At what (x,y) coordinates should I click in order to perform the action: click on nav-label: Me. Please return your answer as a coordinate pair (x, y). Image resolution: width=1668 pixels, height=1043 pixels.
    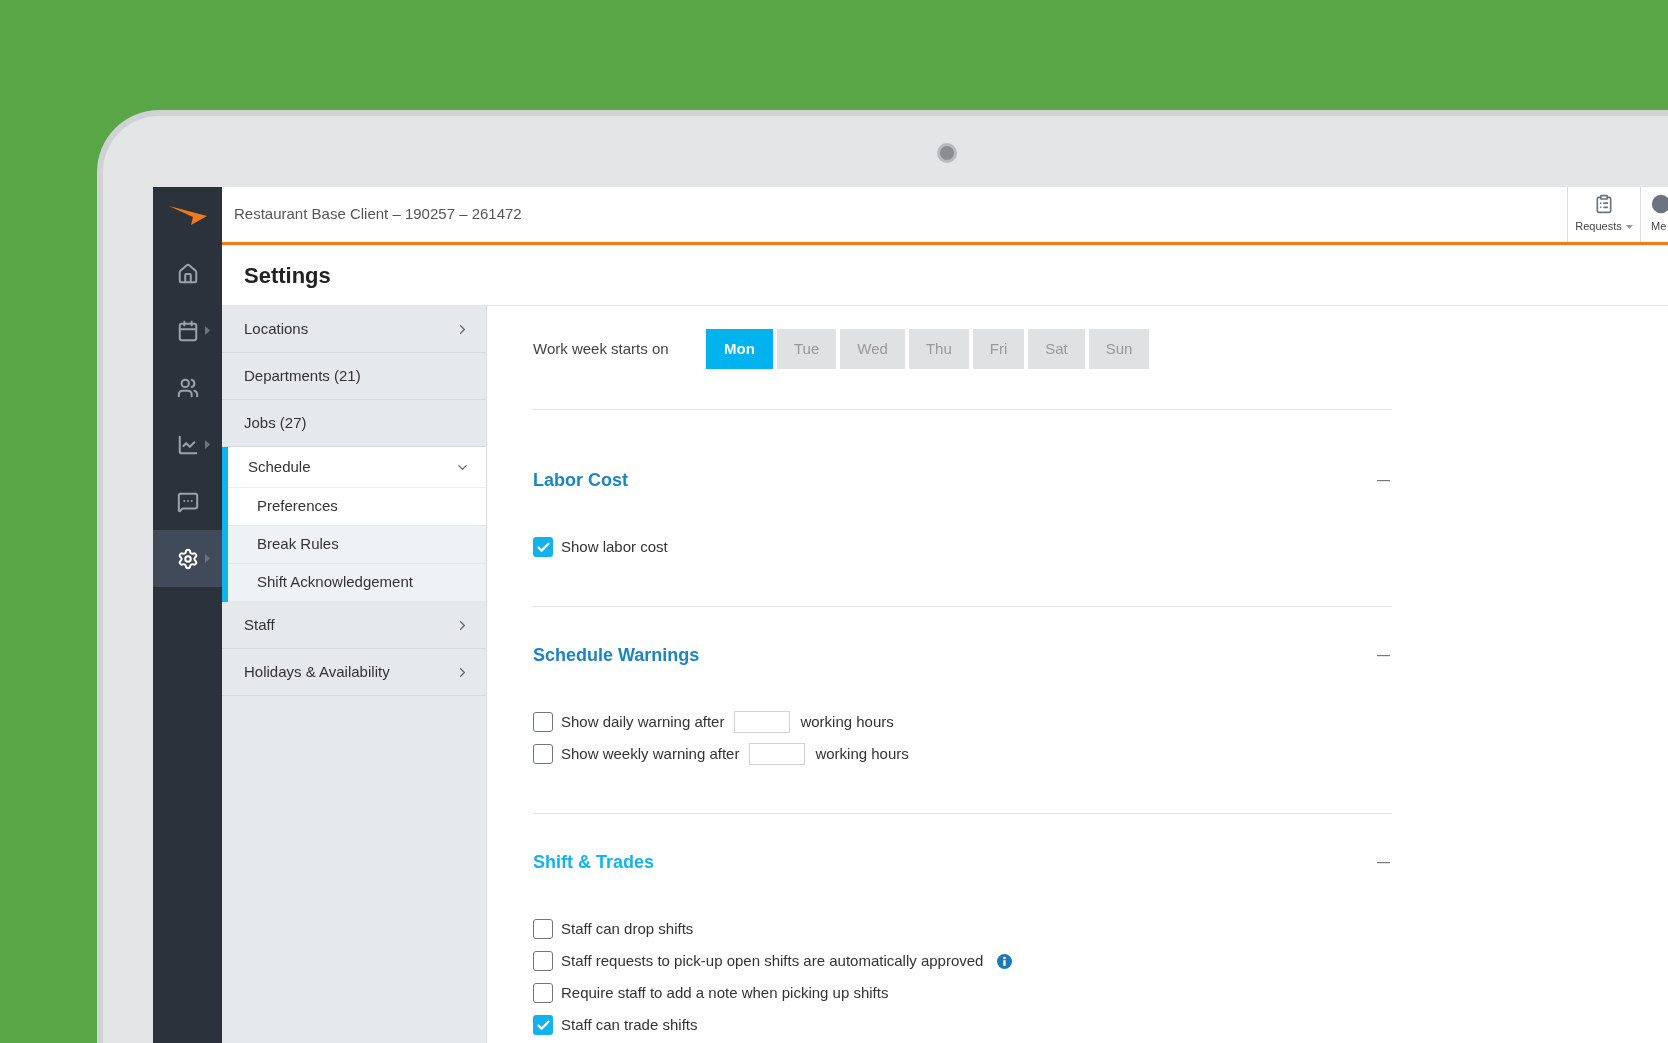
    Looking at the image, I should click on (1659, 227).